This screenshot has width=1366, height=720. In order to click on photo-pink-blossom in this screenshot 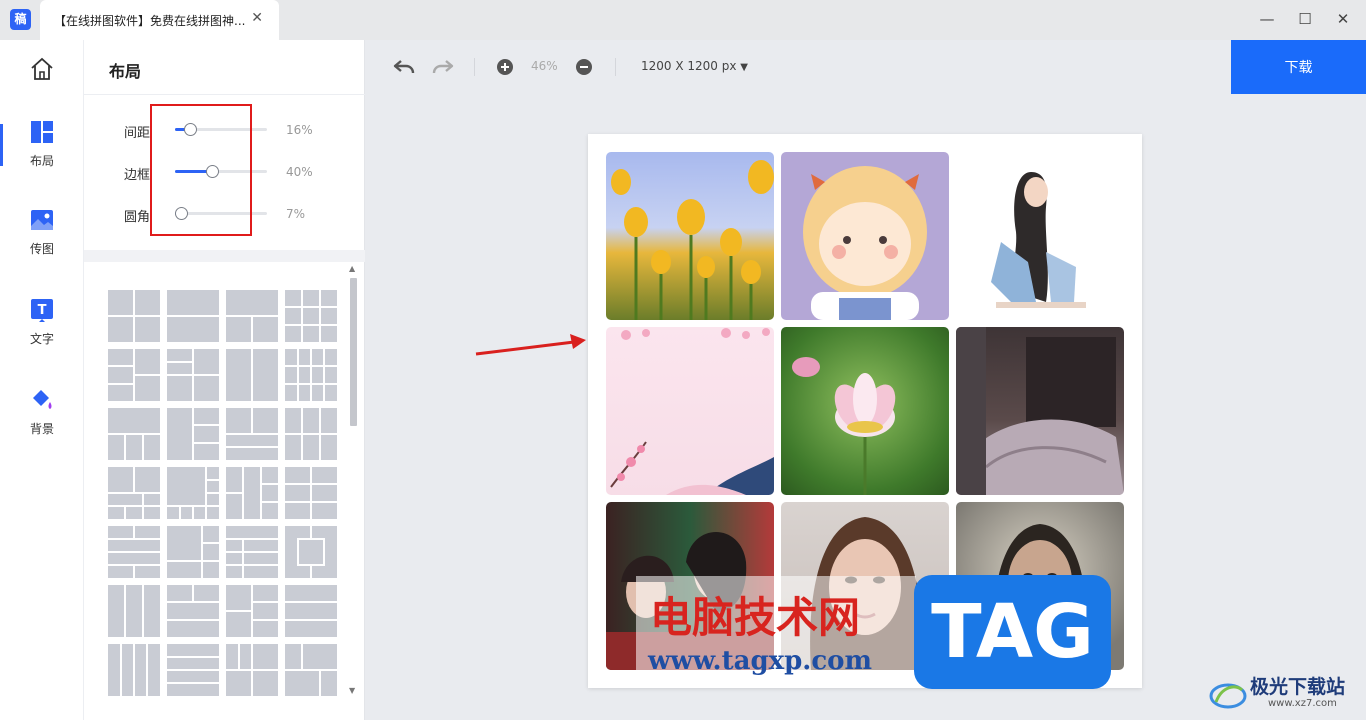, I will do `click(690, 411)`.